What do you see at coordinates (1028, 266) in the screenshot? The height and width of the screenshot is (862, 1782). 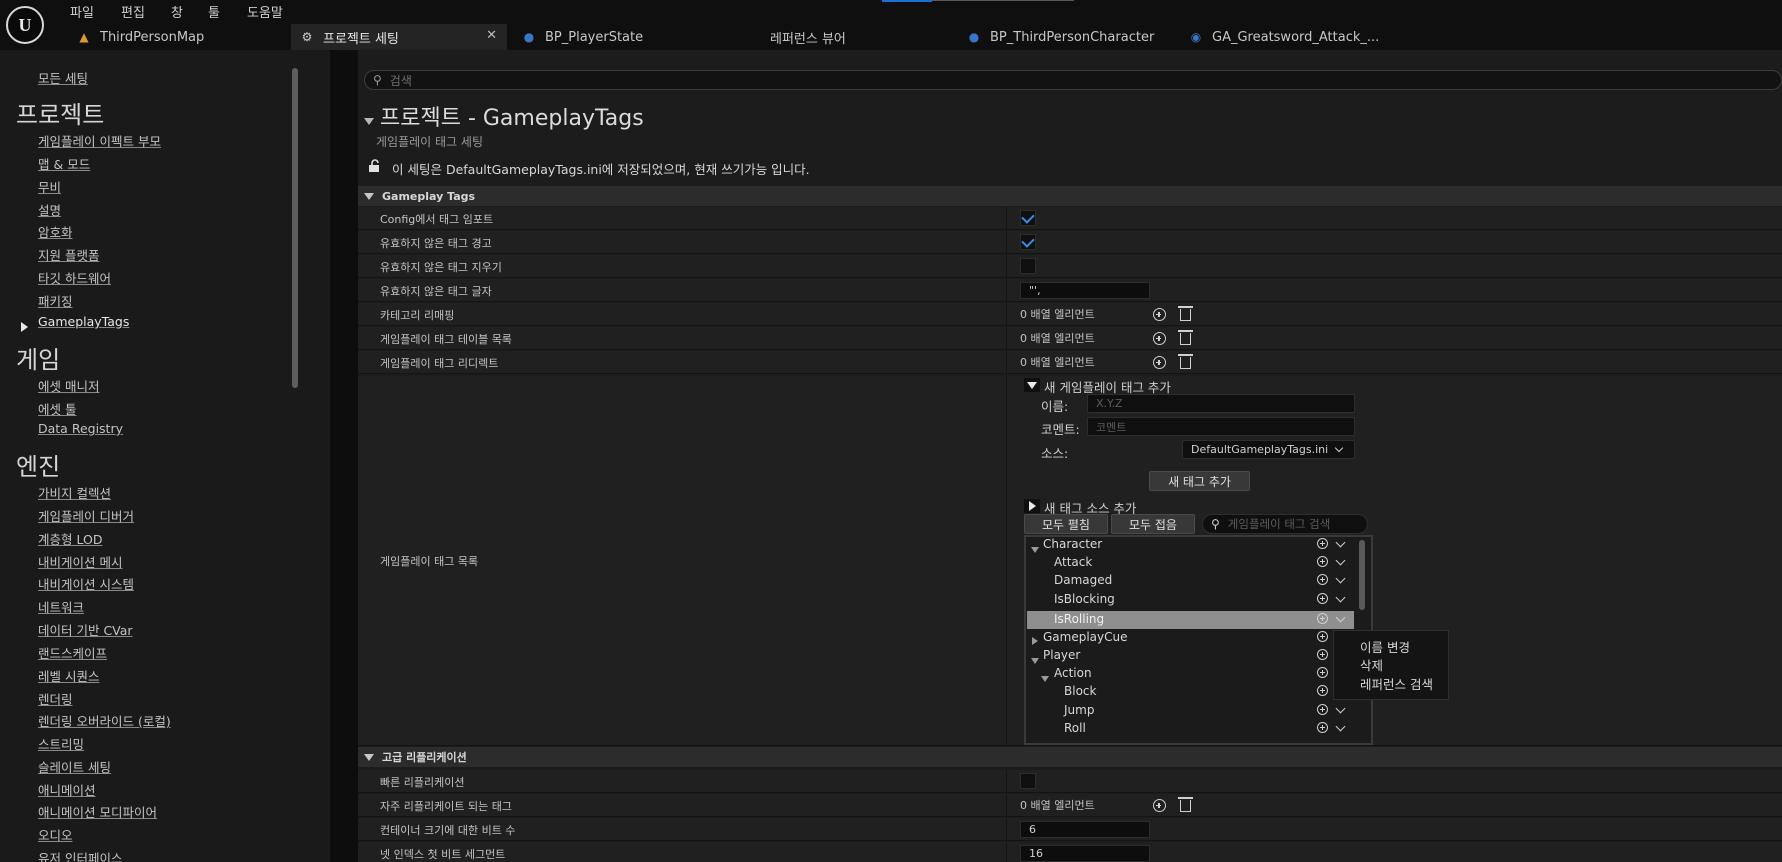 I see `clear-invalid-tags-checkbox` at bounding box center [1028, 266].